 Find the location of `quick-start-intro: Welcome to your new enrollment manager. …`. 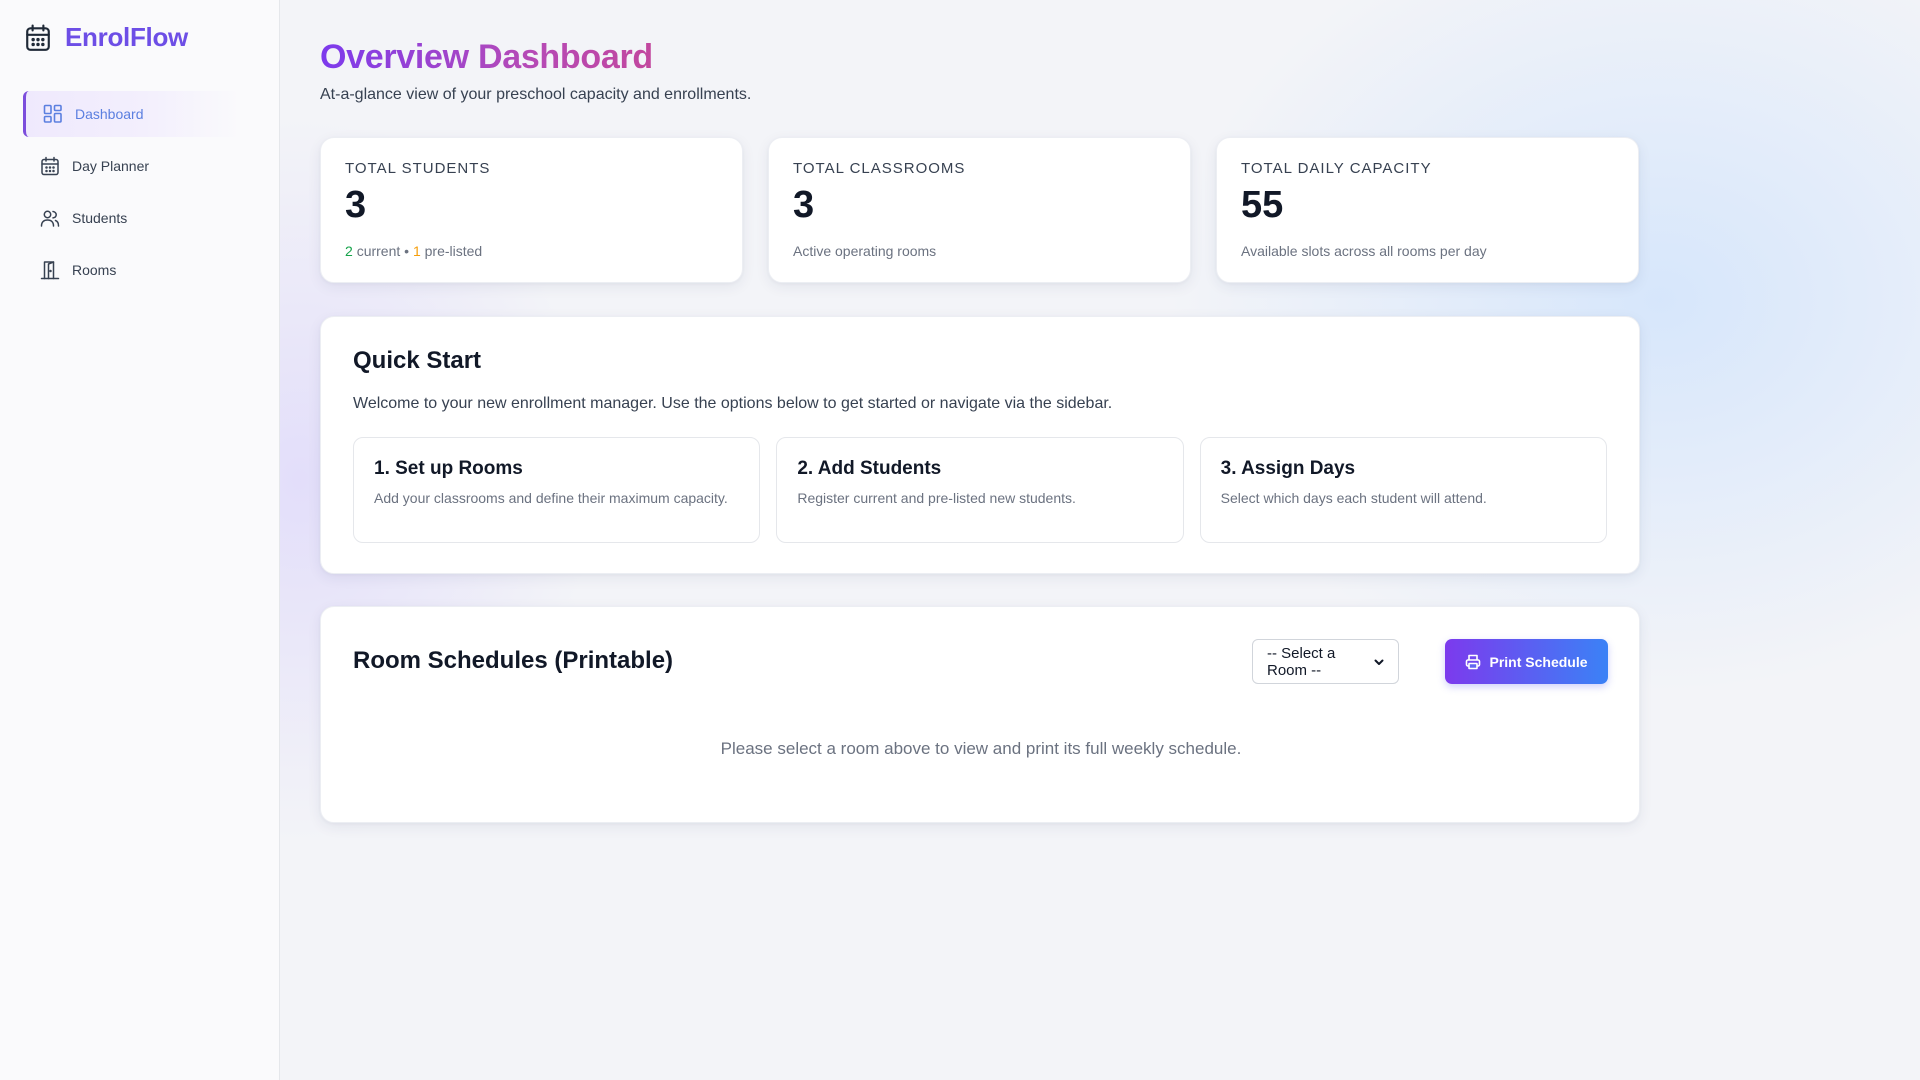

quick-start-intro: Welcome to your new enrollment manager. … is located at coordinates (733, 403).